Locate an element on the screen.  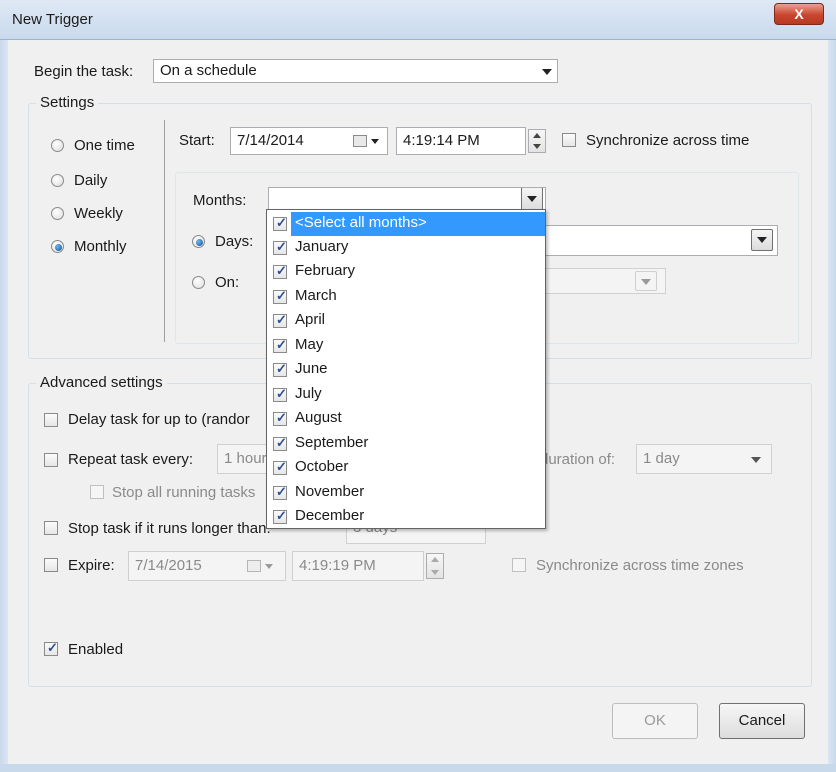
sync-label: Synchronize across time is located at coordinates (668, 140).